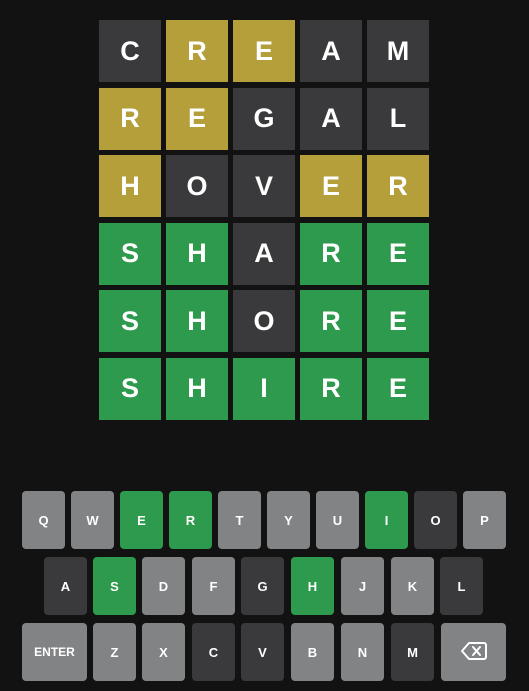 The width and height of the screenshot is (529, 691). I want to click on key-t: T, so click(239, 520).